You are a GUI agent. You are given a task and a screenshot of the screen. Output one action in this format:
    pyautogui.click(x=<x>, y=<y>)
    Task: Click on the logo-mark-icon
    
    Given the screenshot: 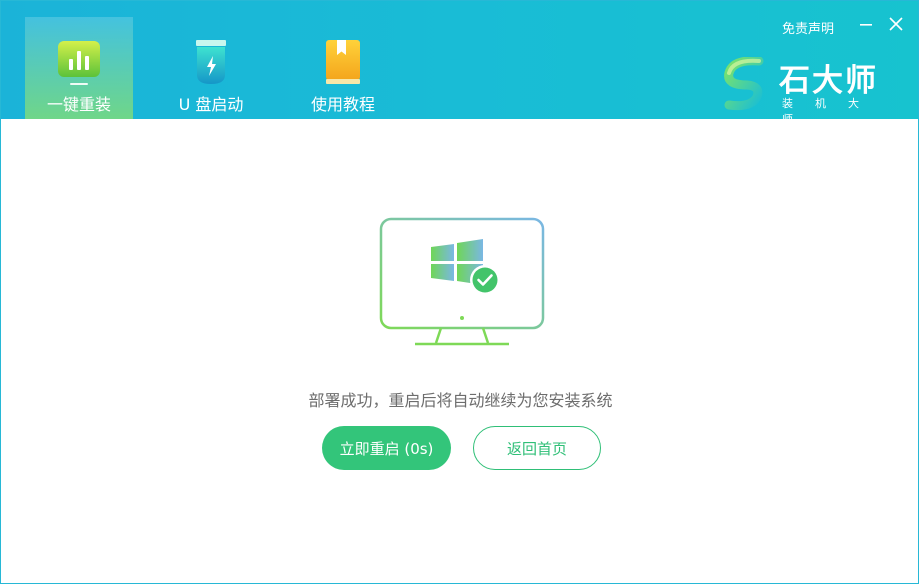 What is the action you would take?
    pyautogui.click(x=744, y=84)
    